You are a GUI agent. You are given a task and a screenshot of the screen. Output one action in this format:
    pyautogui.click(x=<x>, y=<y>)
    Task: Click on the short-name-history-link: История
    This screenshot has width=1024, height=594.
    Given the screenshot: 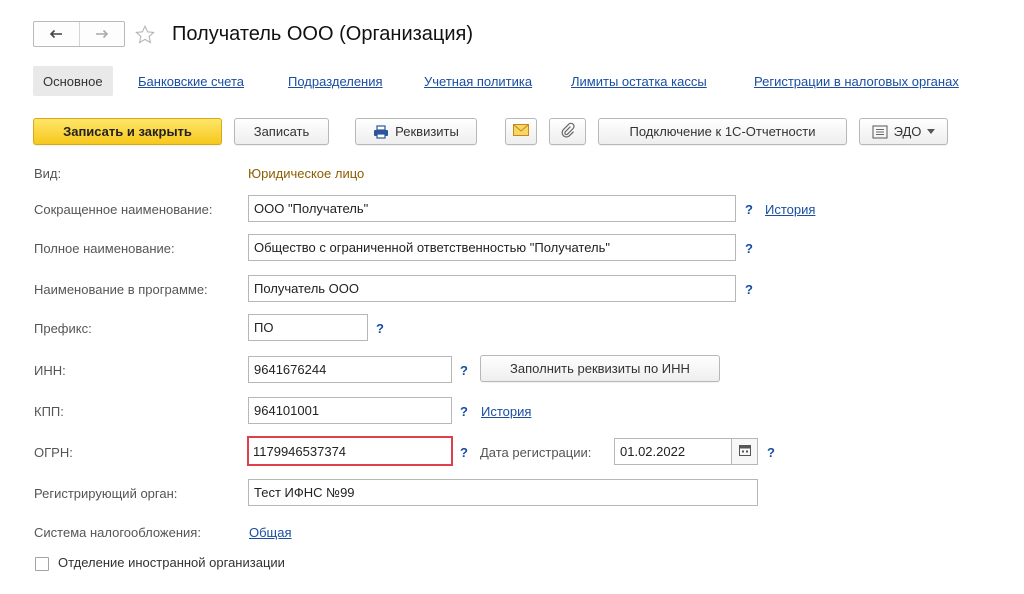 What is the action you would take?
    pyautogui.click(x=790, y=209)
    